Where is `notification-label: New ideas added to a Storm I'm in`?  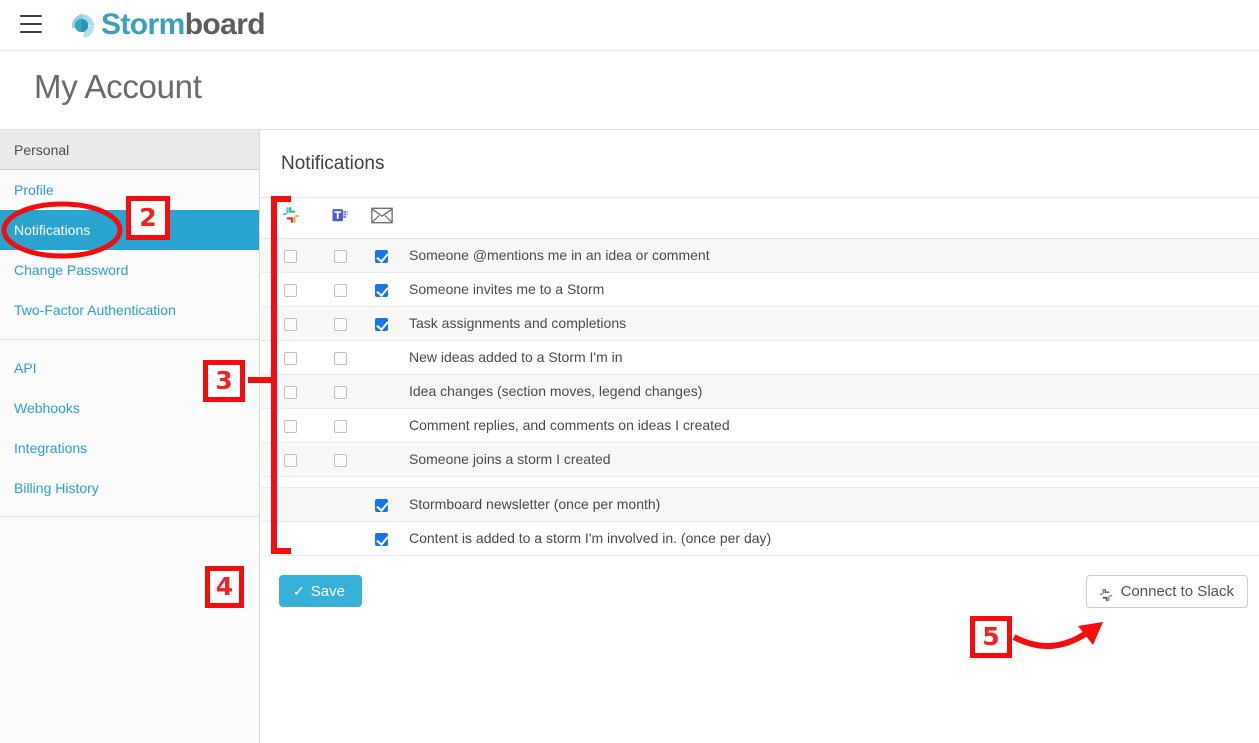 notification-label: New ideas added to a Storm I'm in is located at coordinates (831, 357).